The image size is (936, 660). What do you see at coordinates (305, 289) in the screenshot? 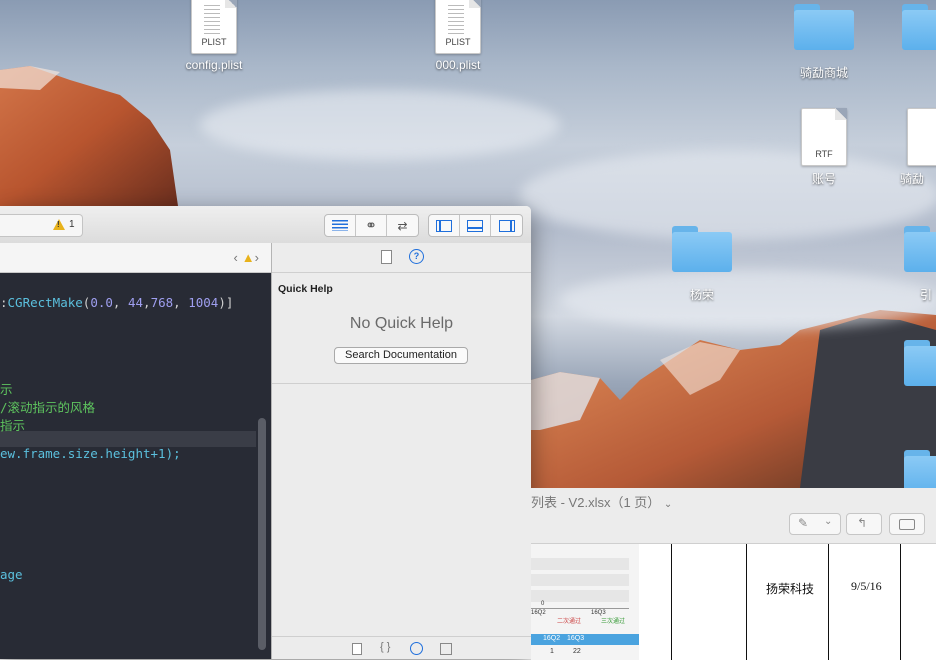
I see `quick-help-title: Quick Help` at bounding box center [305, 289].